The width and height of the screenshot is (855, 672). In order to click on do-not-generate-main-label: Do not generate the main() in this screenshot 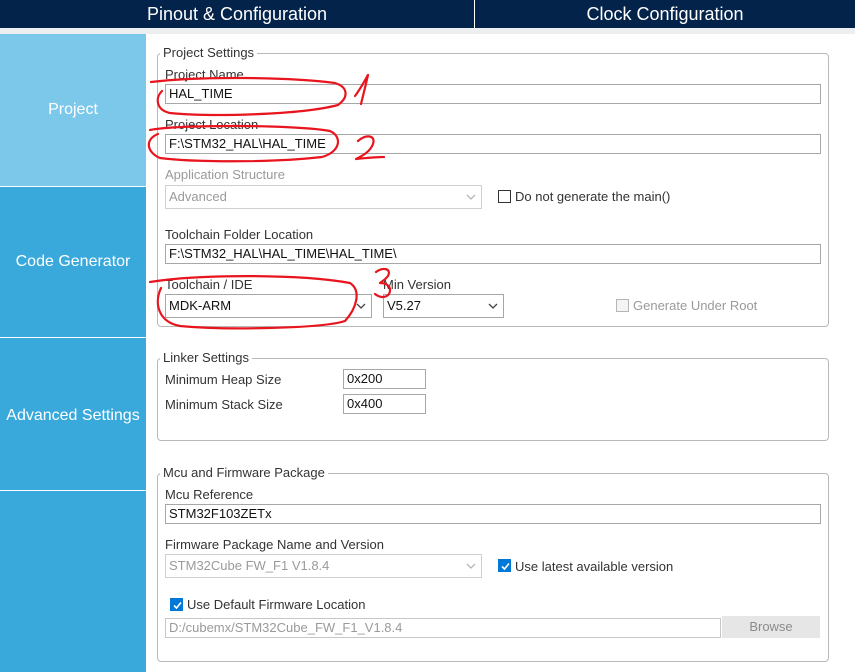, I will do `click(593, 196)`.